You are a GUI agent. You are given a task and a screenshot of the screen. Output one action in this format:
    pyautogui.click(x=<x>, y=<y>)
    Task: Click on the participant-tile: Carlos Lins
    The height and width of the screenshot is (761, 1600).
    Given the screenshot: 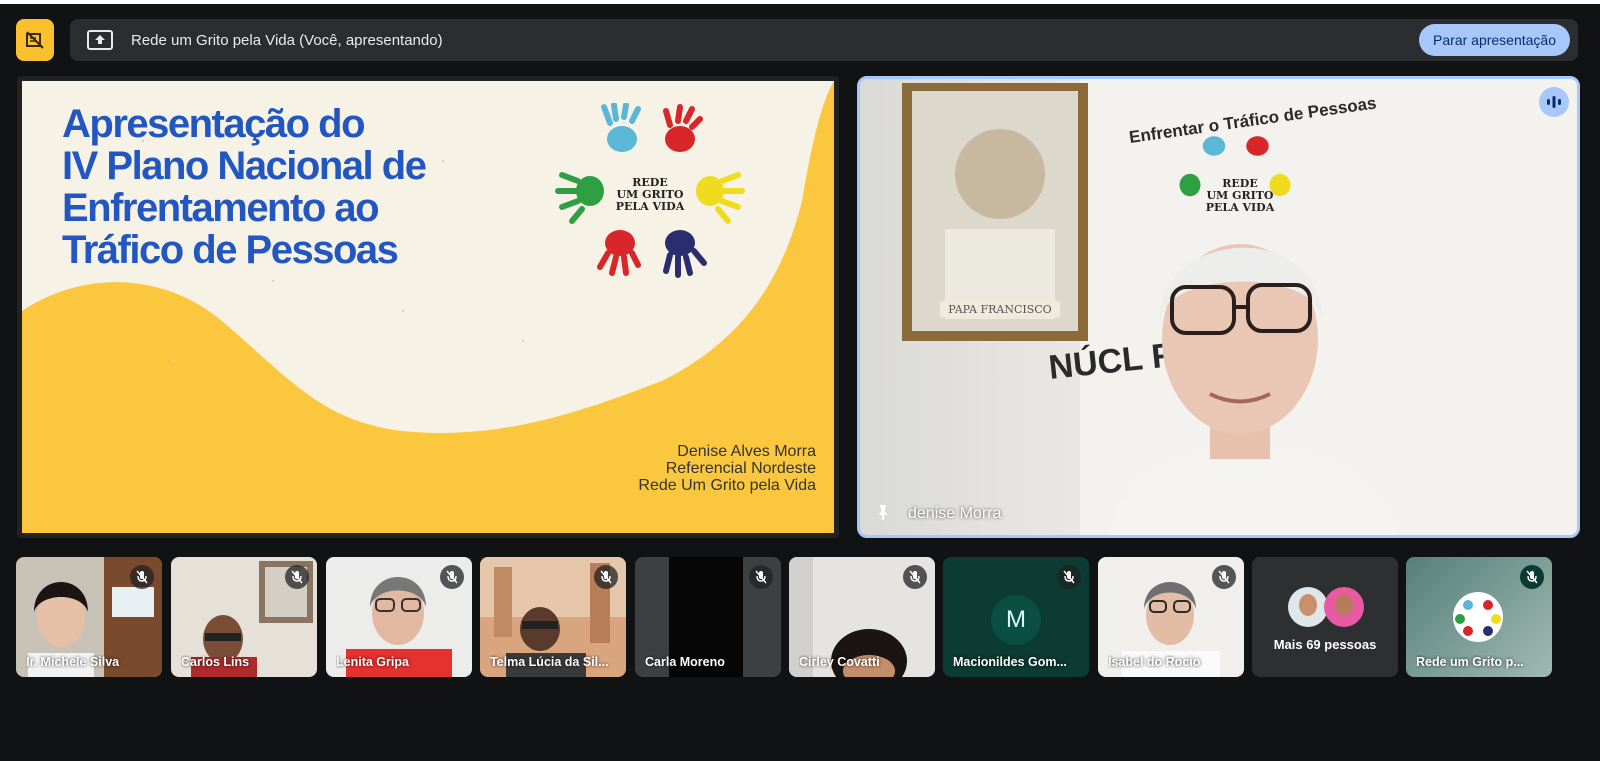 What is the action you would take?
    pyautogui.click(x=244, y=617)
    